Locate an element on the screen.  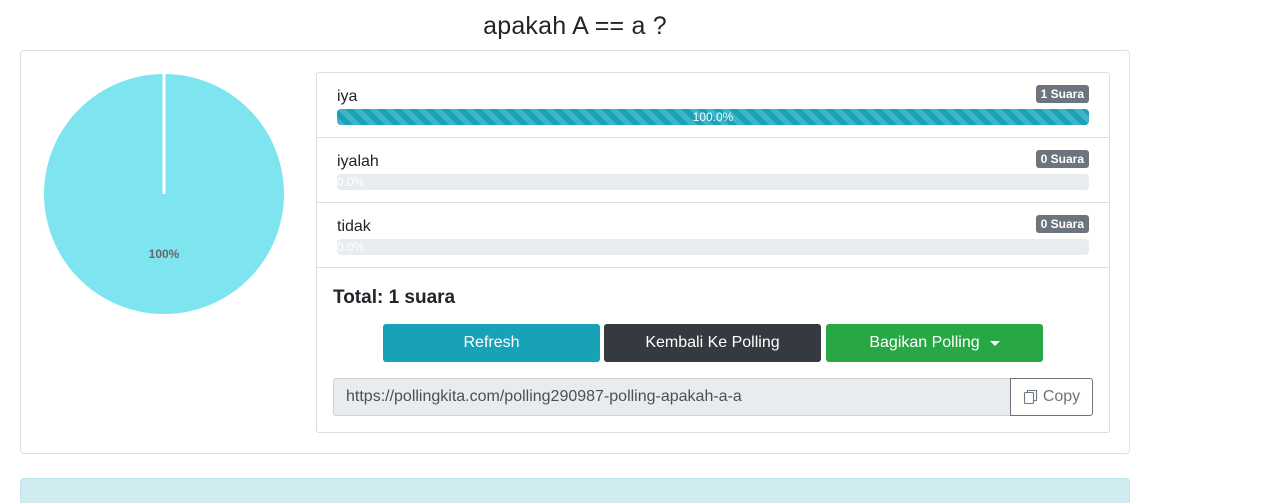
option-label: iya is located at coordinates (347, 96).